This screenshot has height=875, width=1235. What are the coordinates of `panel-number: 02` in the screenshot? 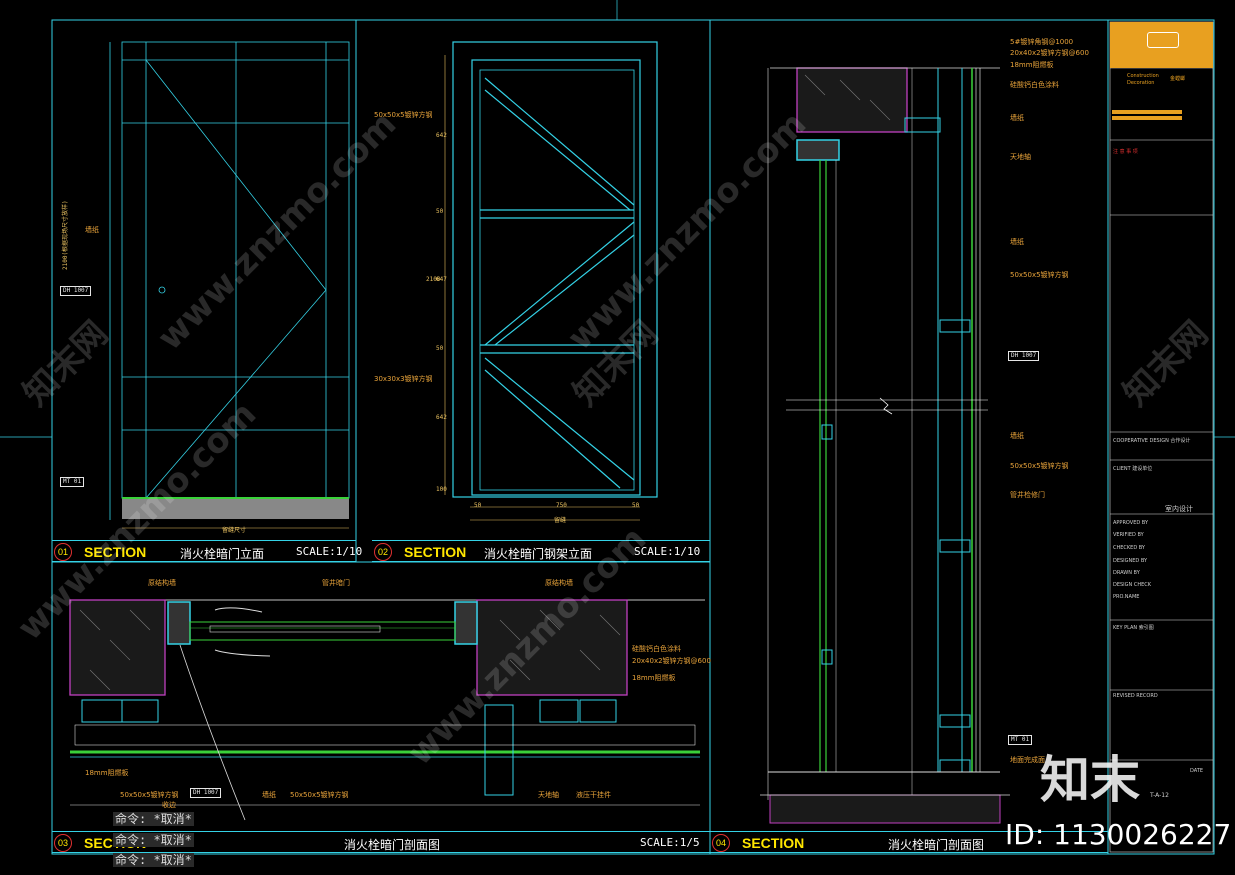 It's located at (383, 552).